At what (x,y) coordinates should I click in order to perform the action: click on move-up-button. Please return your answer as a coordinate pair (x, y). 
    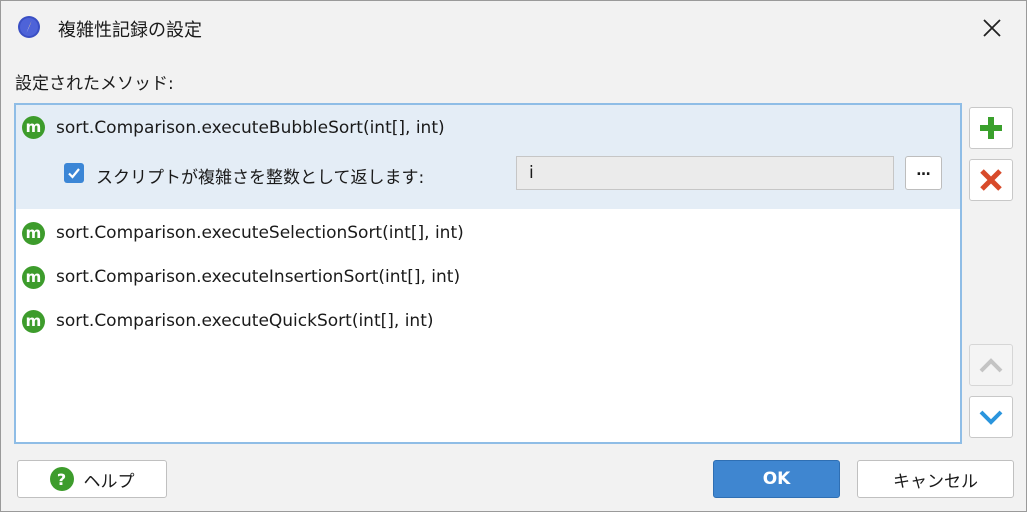
    Looking at the image, I should click on (991, 365).